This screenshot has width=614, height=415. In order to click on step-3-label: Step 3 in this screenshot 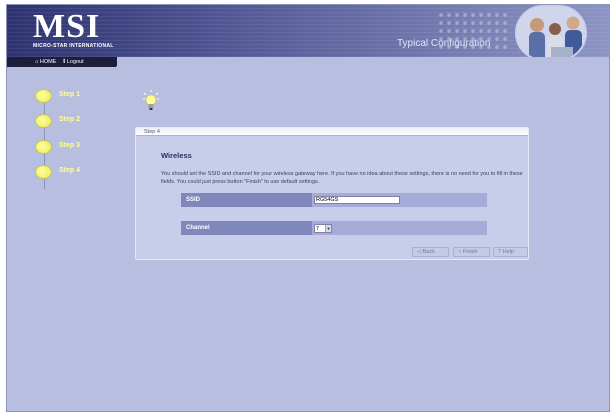, I will do `click(70, 145)`.